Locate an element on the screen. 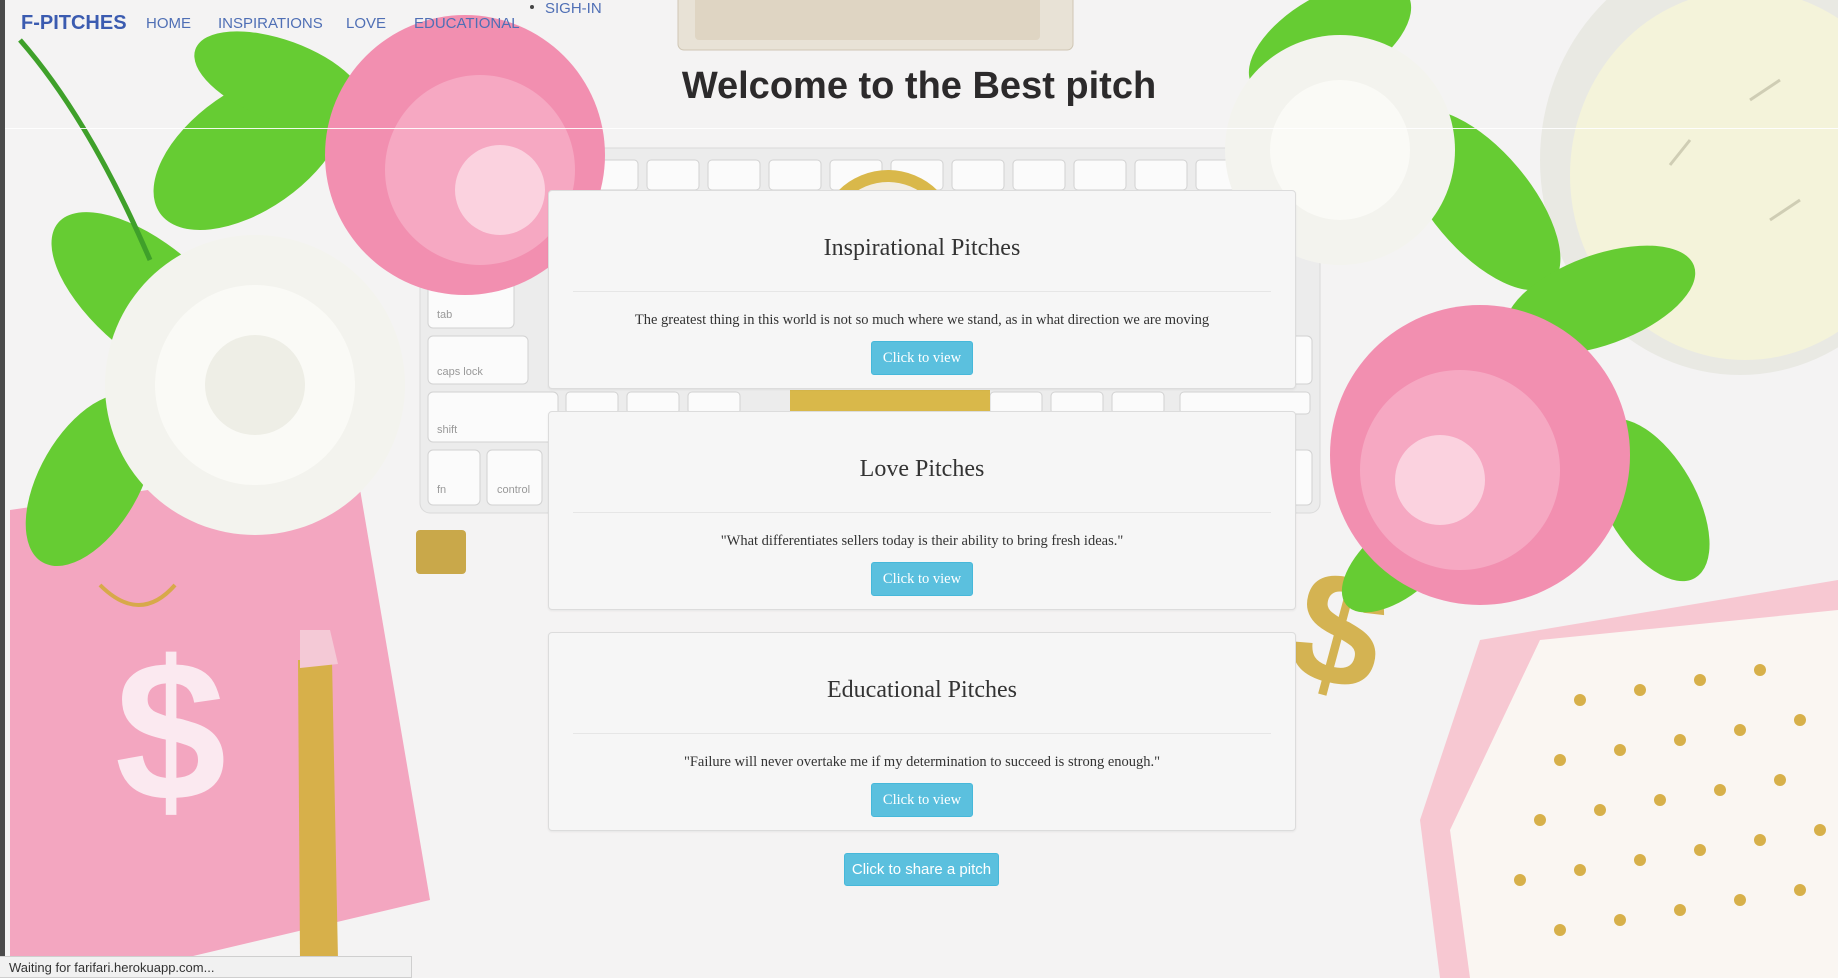 This screenshot has width=1838, height=978. svg-text: fn is located at coordinates (441, 490).